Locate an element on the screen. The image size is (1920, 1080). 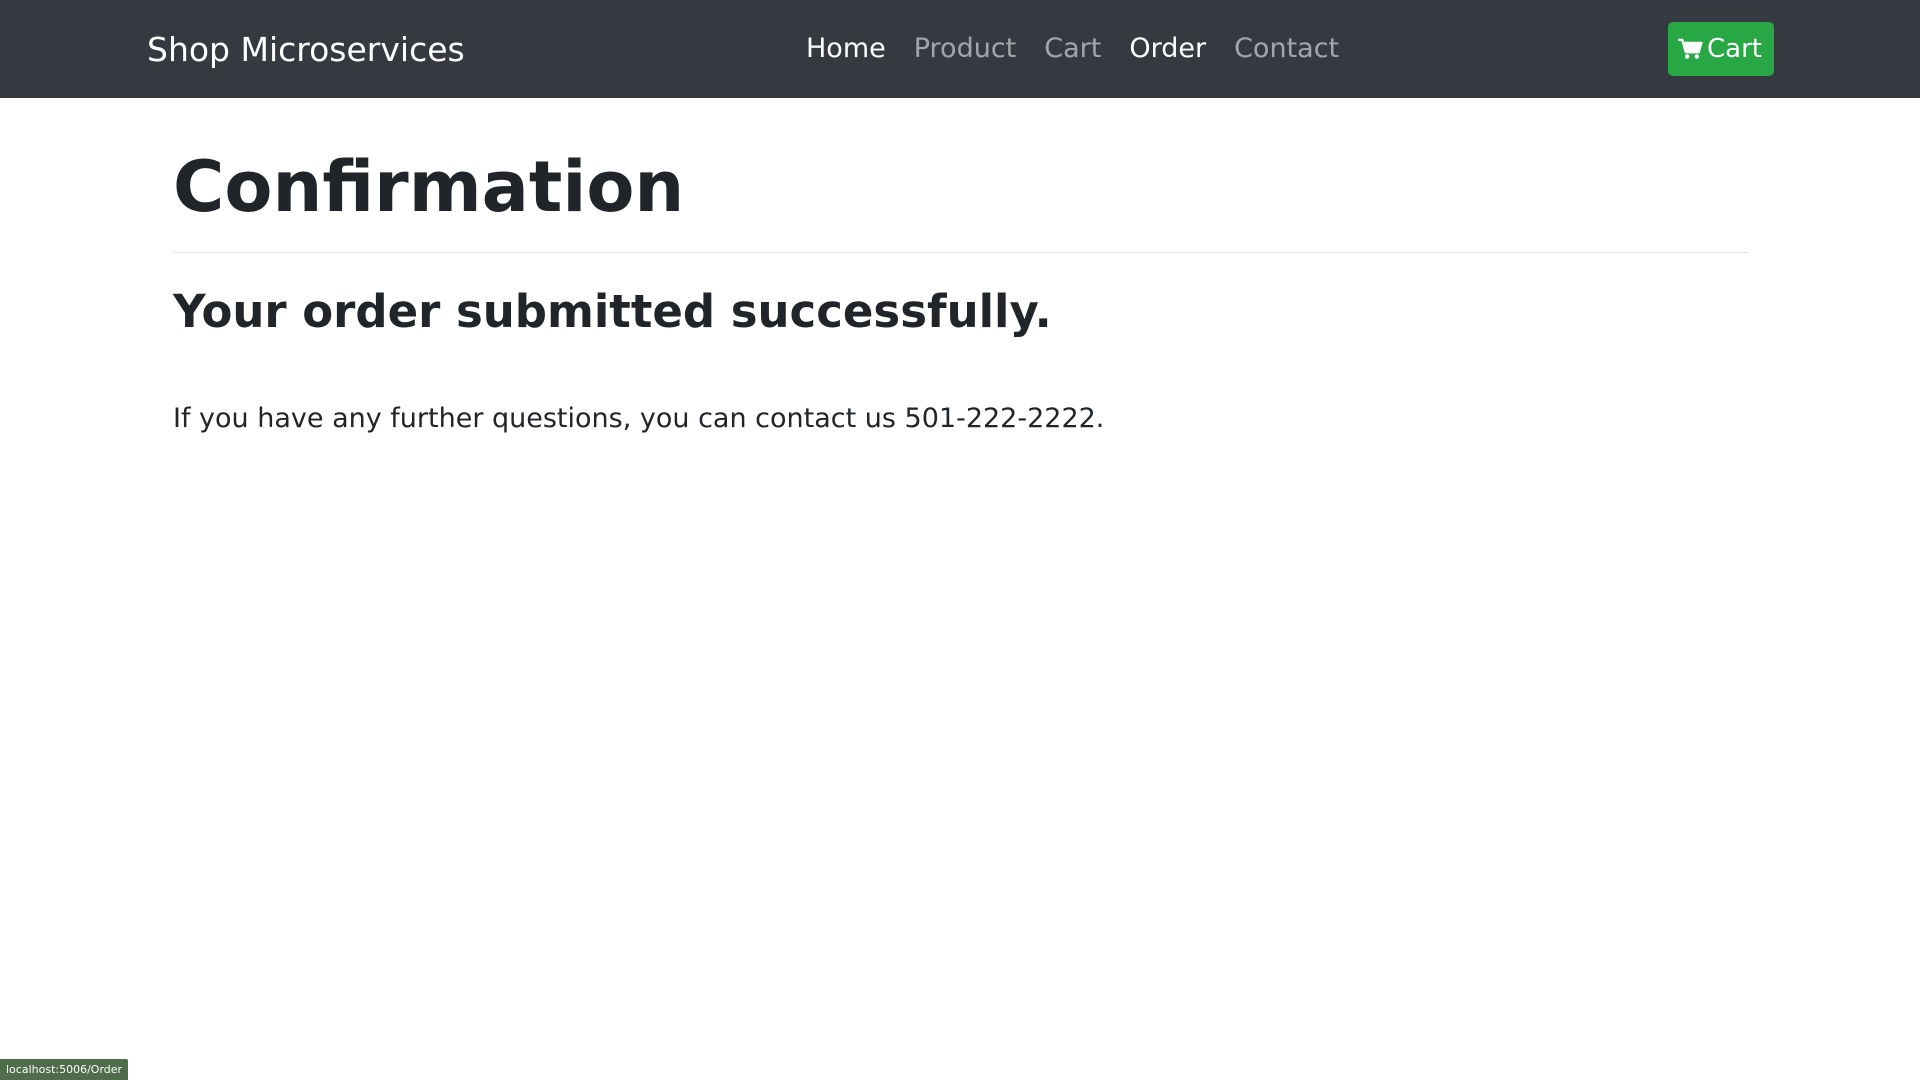
shopping-cart-icon is located at coordinates (1690, 48).